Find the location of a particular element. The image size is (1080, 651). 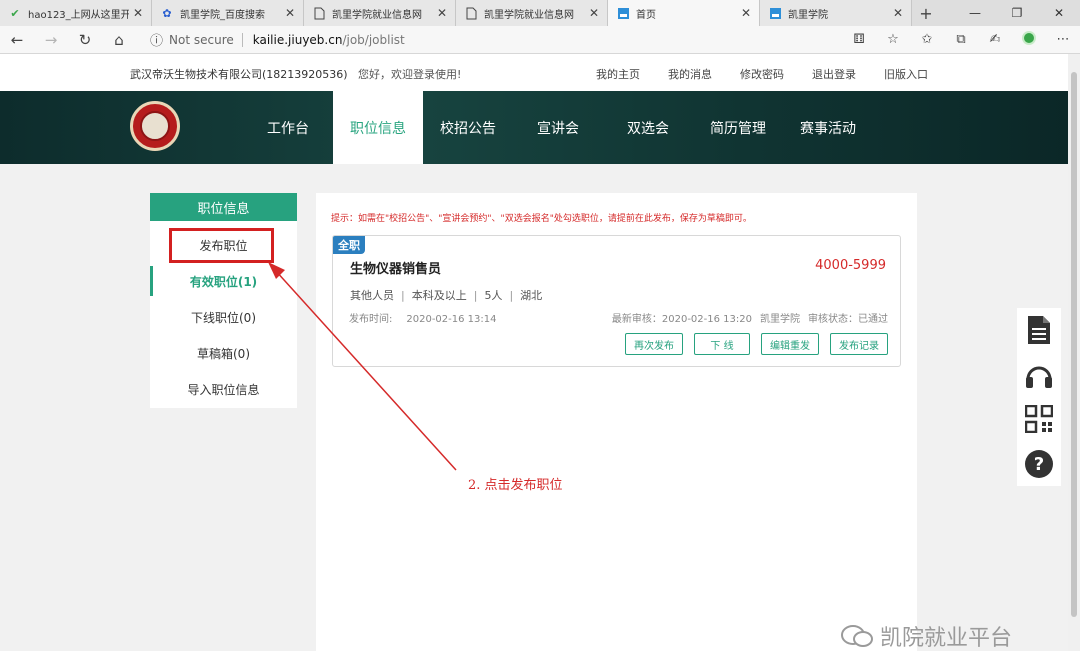

review-time: 最新审核：2020-02-16 13:20 is located at coordinates (681, 319).